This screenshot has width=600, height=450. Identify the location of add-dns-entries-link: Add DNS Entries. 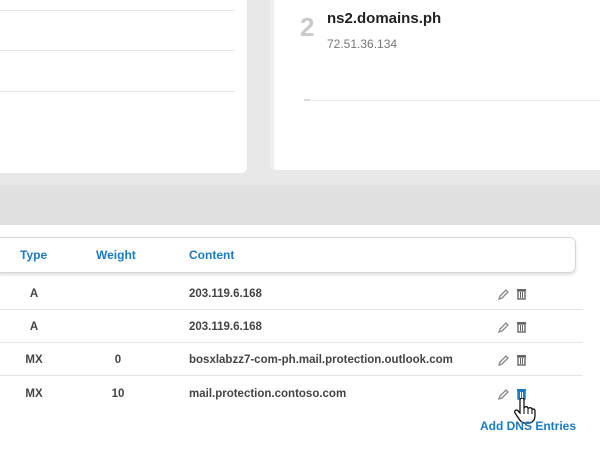
(528, 426).